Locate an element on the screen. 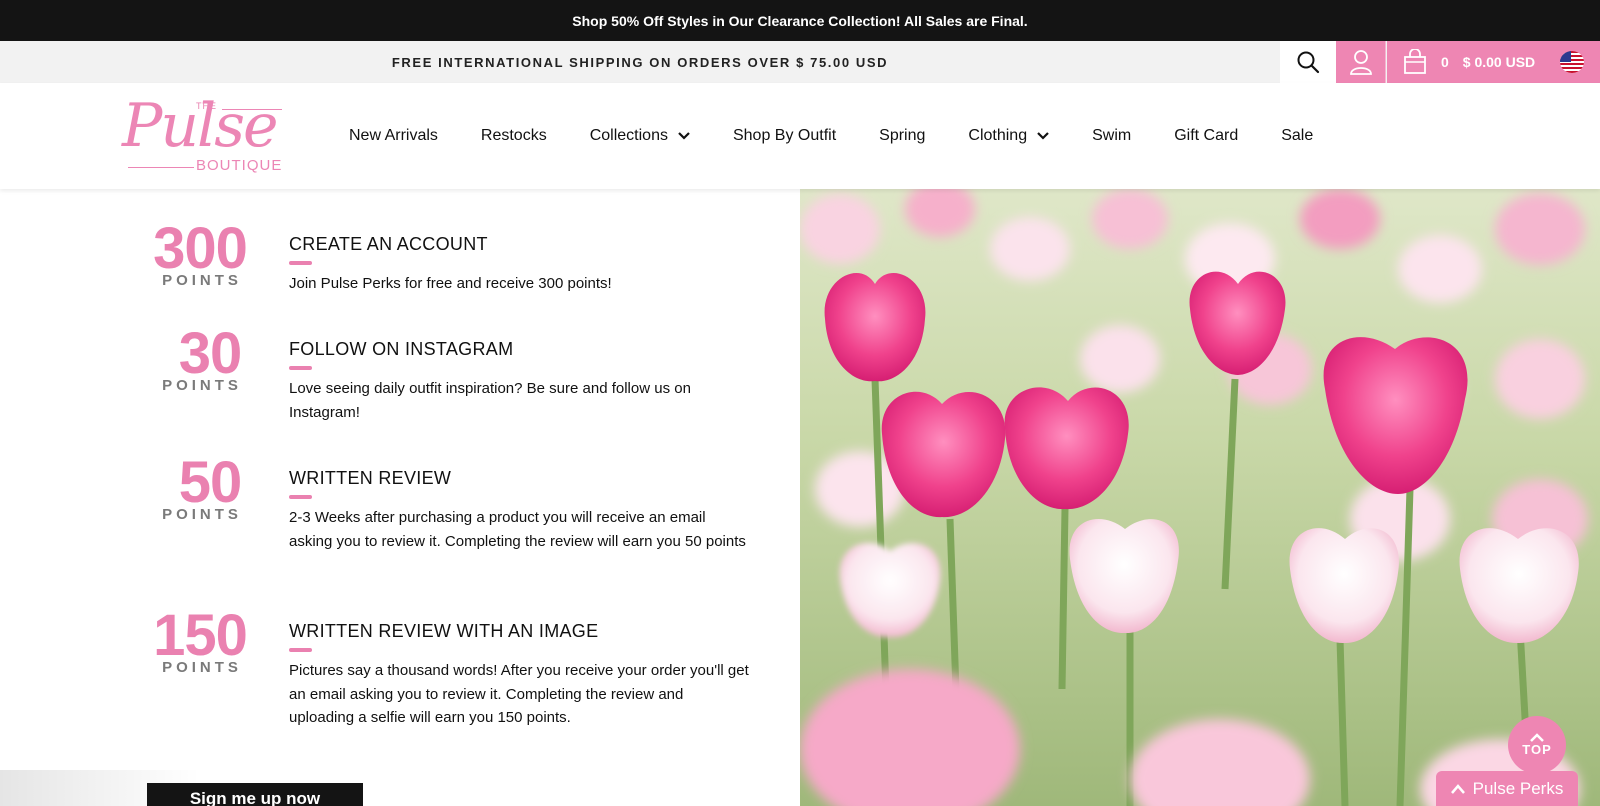 This screenshot has height=806, width=1600. logo-subtitle: BOUTIQUE is located at coordinates (239, 165).